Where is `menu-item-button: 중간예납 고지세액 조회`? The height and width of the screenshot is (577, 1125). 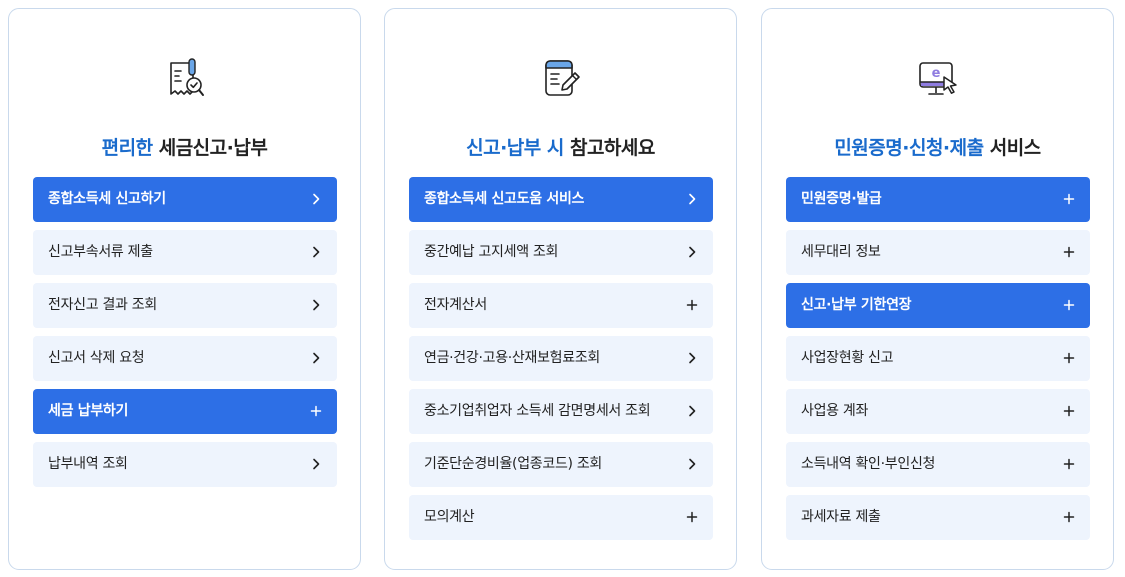 menu-item-button: 중간예납 고지세액 조회 is located at coordinates (561, 252).